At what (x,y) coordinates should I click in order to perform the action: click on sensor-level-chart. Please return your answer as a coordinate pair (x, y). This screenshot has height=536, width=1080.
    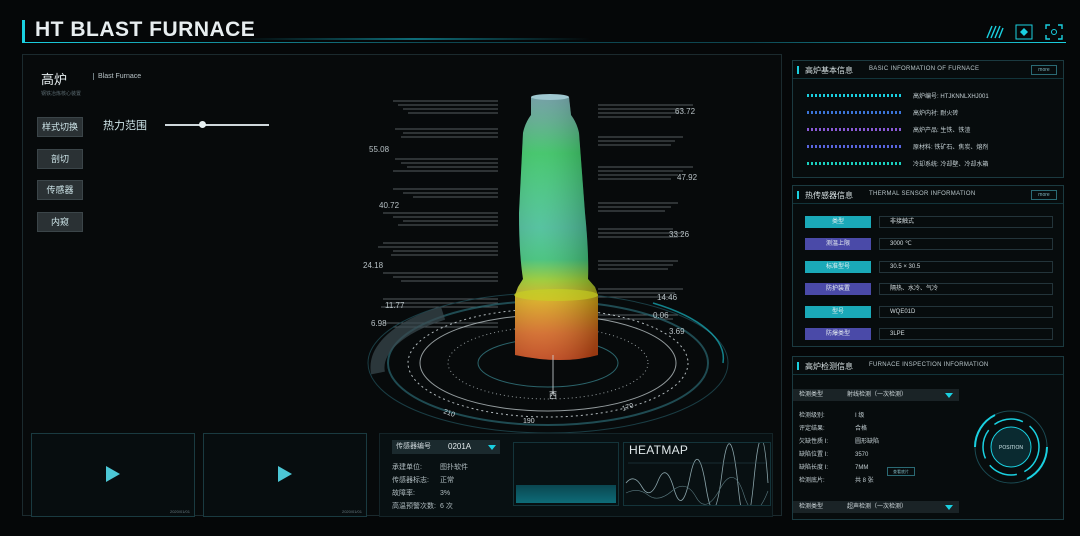
    Looking at the image, I should click on (566, 474).